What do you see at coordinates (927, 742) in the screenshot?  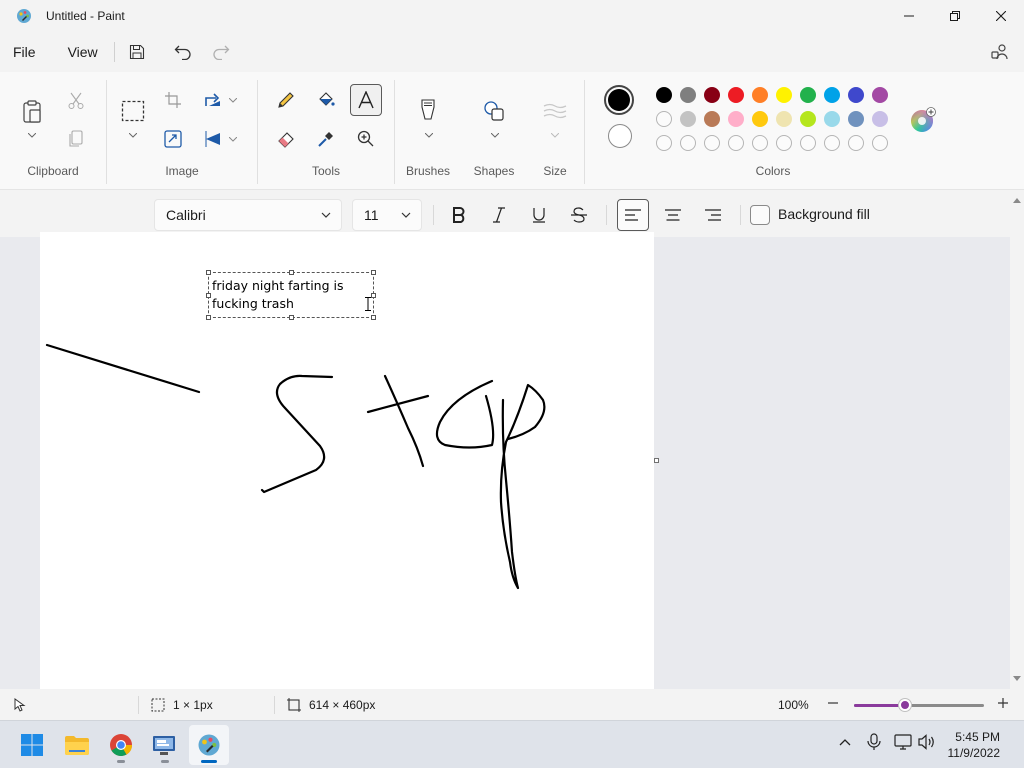 I see `volume-icon` at bounding box center [927, 742].